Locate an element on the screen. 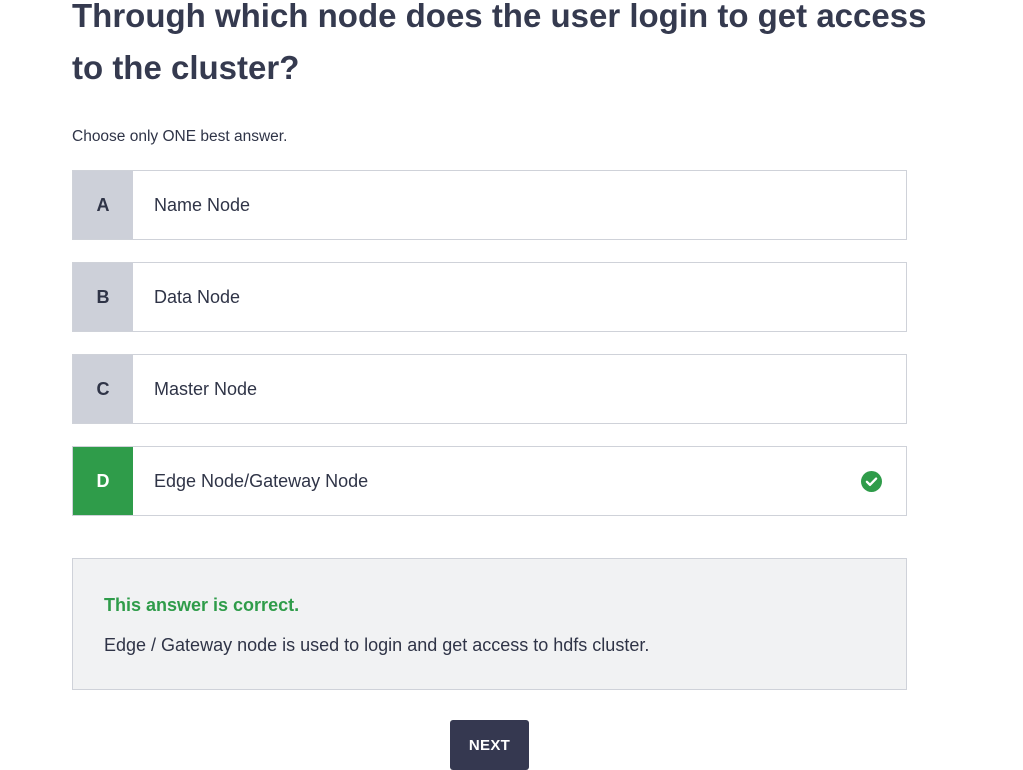 The image size is (1023, 770). option-label: Name Node is located at coordinates (202, 204).